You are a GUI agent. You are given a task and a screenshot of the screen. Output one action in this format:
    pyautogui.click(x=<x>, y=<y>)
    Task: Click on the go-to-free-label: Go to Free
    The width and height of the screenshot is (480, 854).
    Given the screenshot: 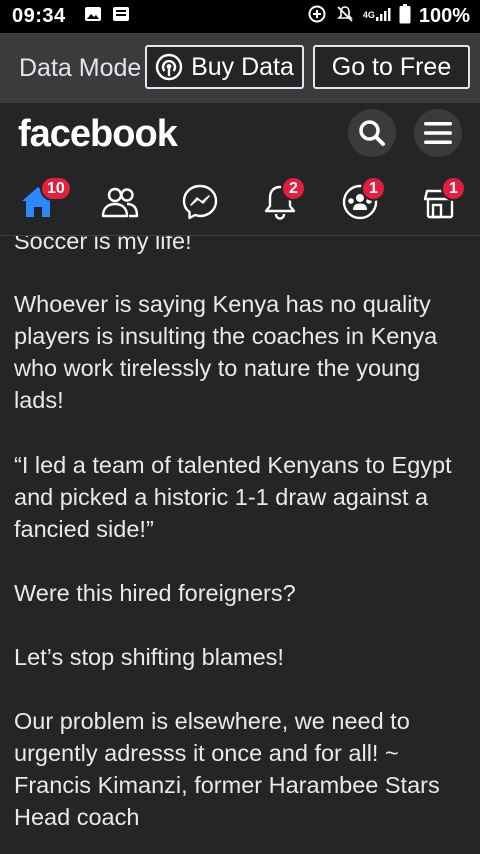 What is the action you would take?
    pyautogui.click(x=391, y=66)
    